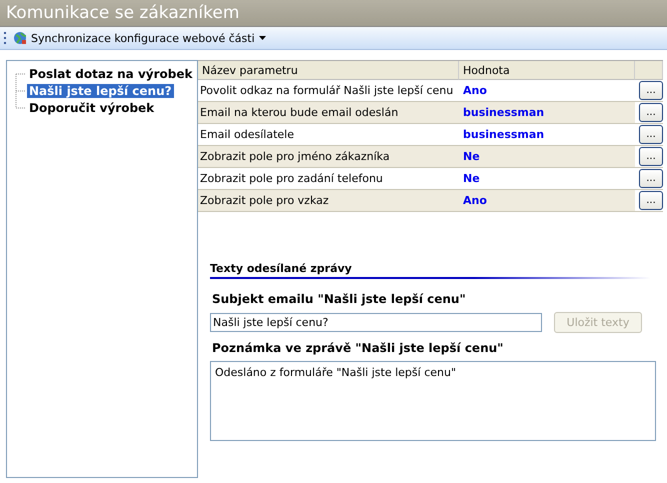 This screenshot has width=667, height=483. Describe the element at coordinates (262, 38) in the screenshot. I see `caret-icon` at that location.